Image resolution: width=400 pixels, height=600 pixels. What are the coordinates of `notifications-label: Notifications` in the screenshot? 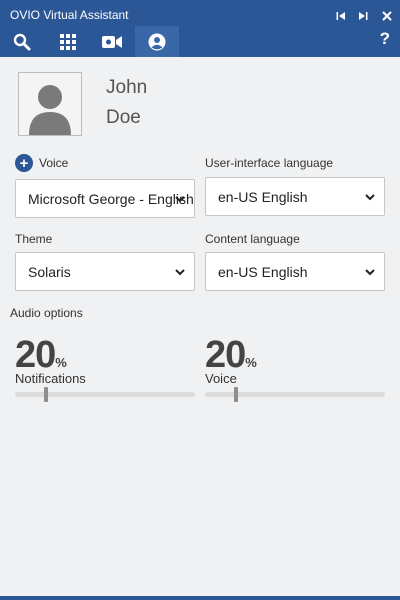 It's located at (50, 378).